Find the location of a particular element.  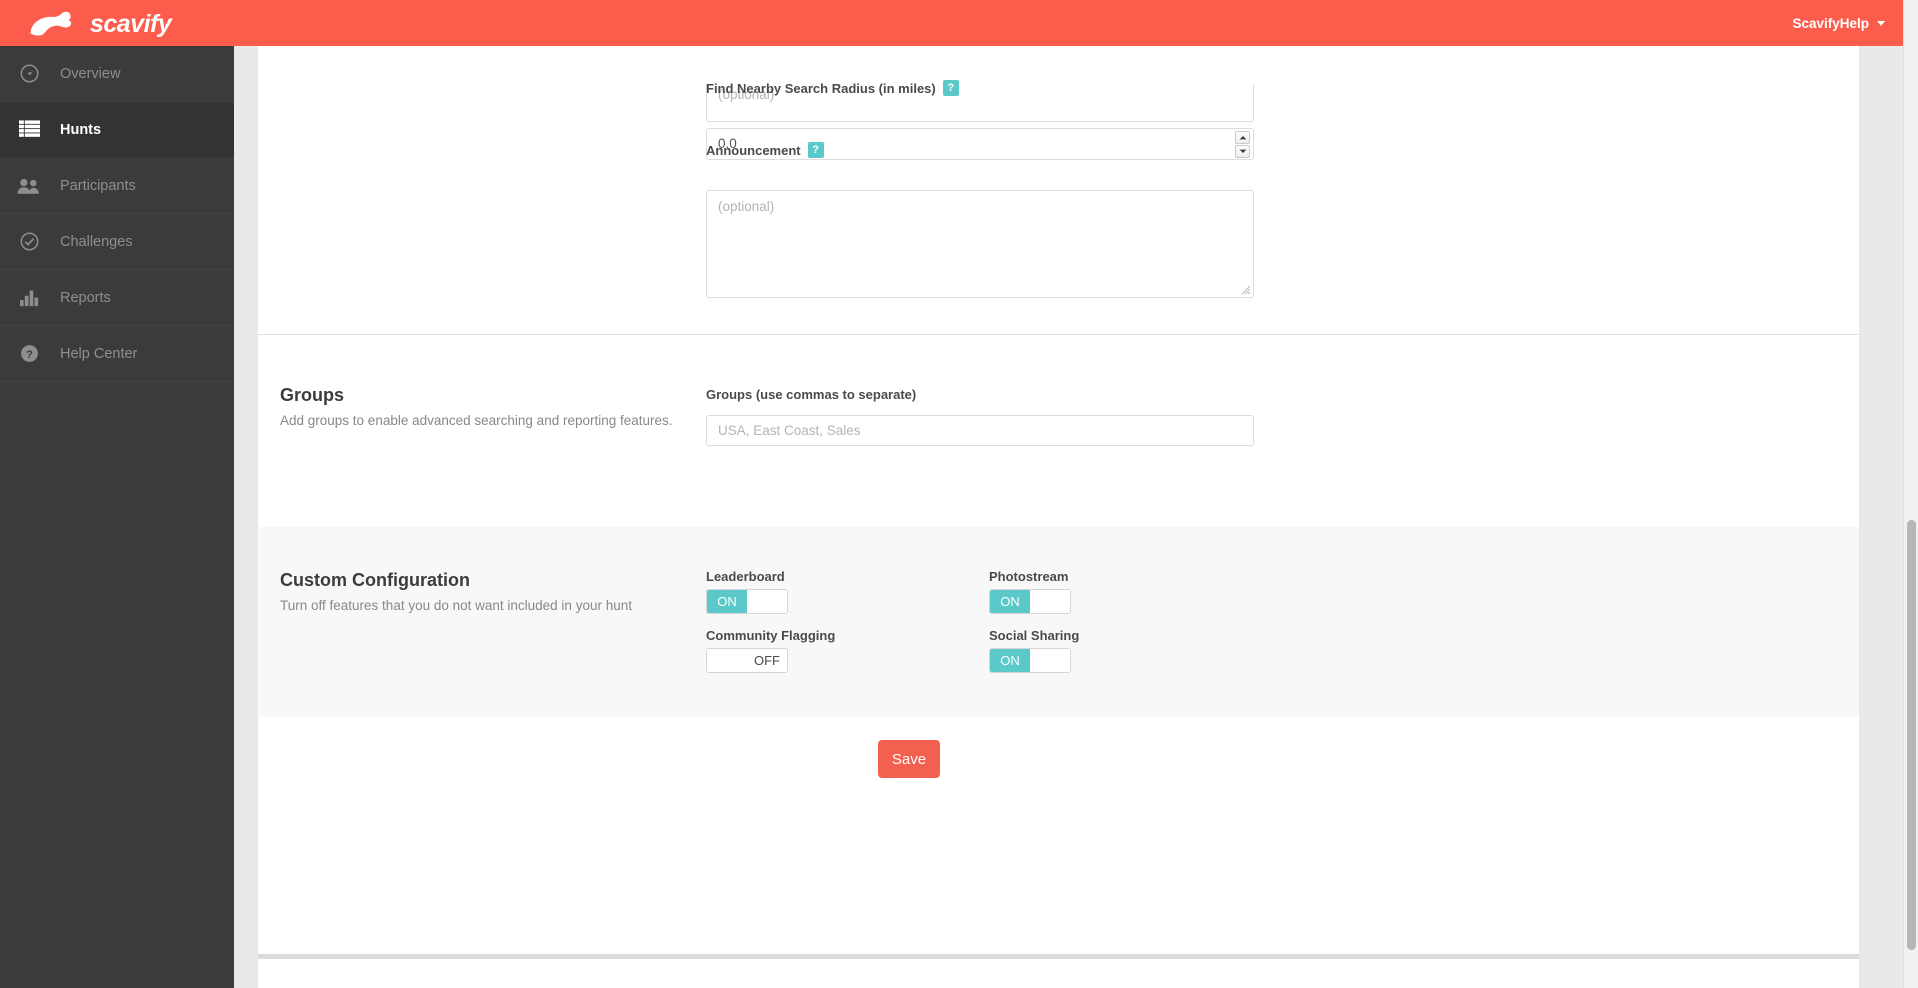

toggle-photostream: ON OFF is located at coordinates (1030, 601).